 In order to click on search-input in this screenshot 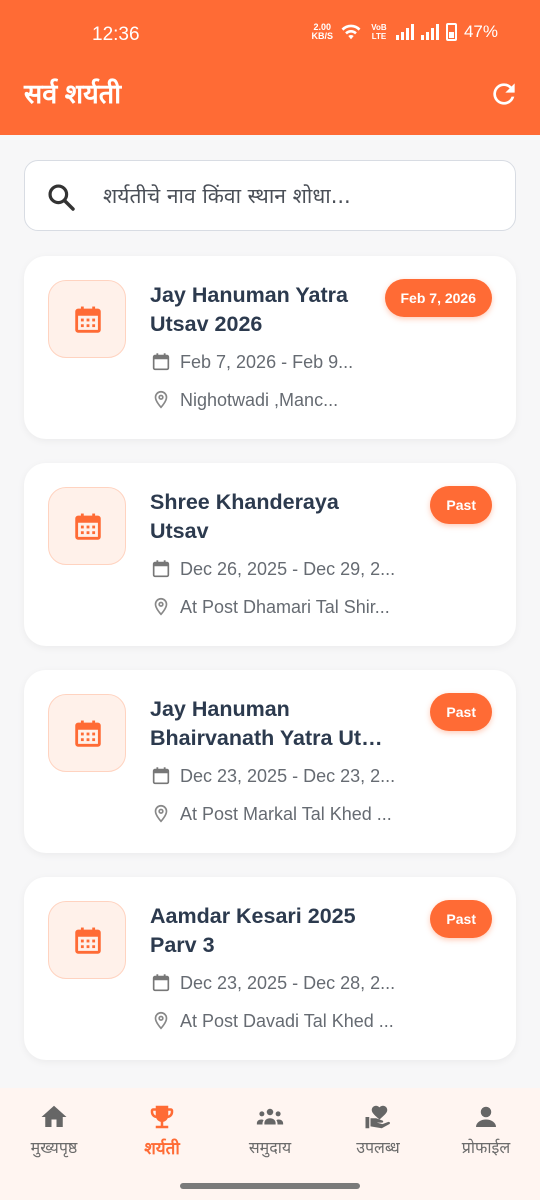, I will do `click(303, 196)`.